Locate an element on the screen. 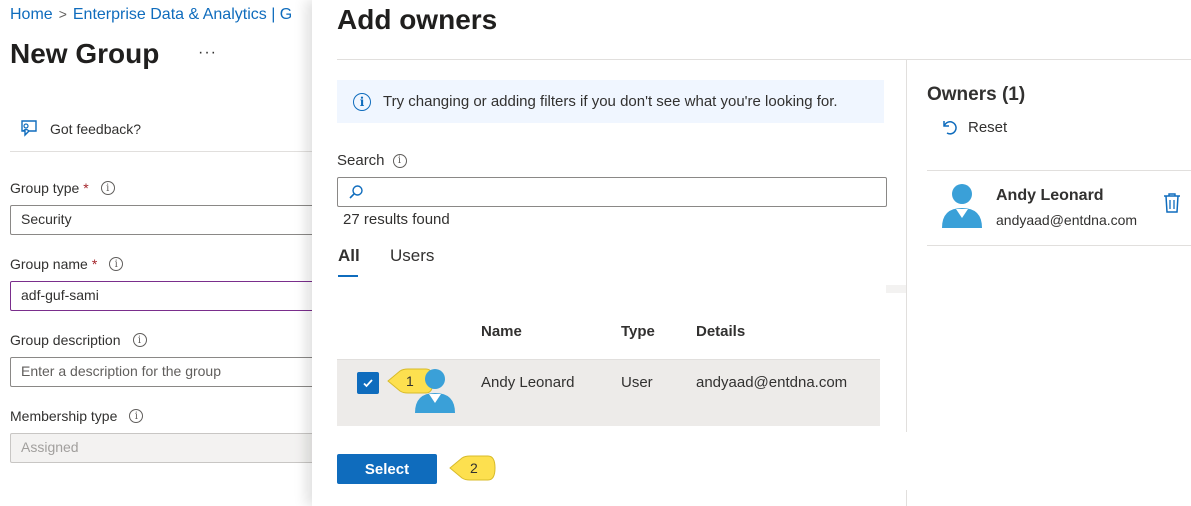 The image size is (1191, 506). tab-users: Users is located at coordinates (412, 256).